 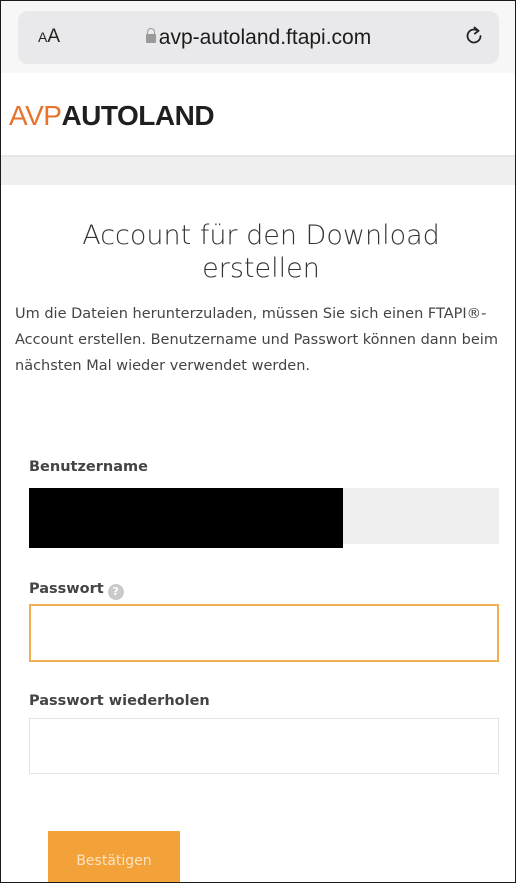 I want to click on password-field, so click(x=264, y=633).